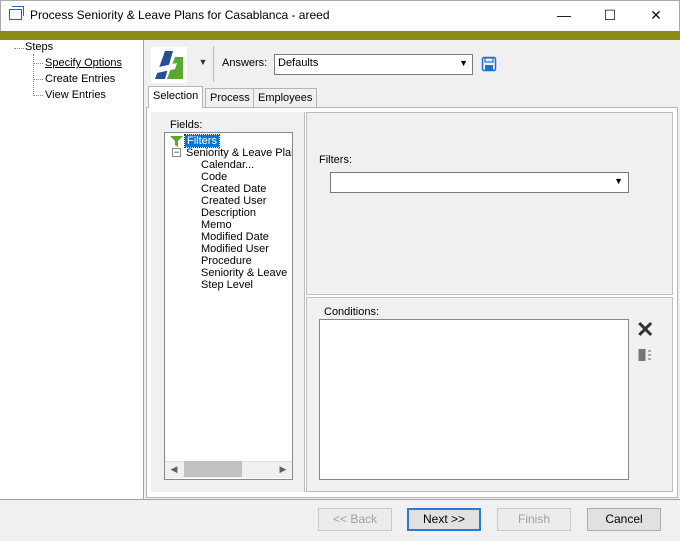 This screenshot has width=680, height=541. I want to click on condition-options-icon, so click(645, 355).